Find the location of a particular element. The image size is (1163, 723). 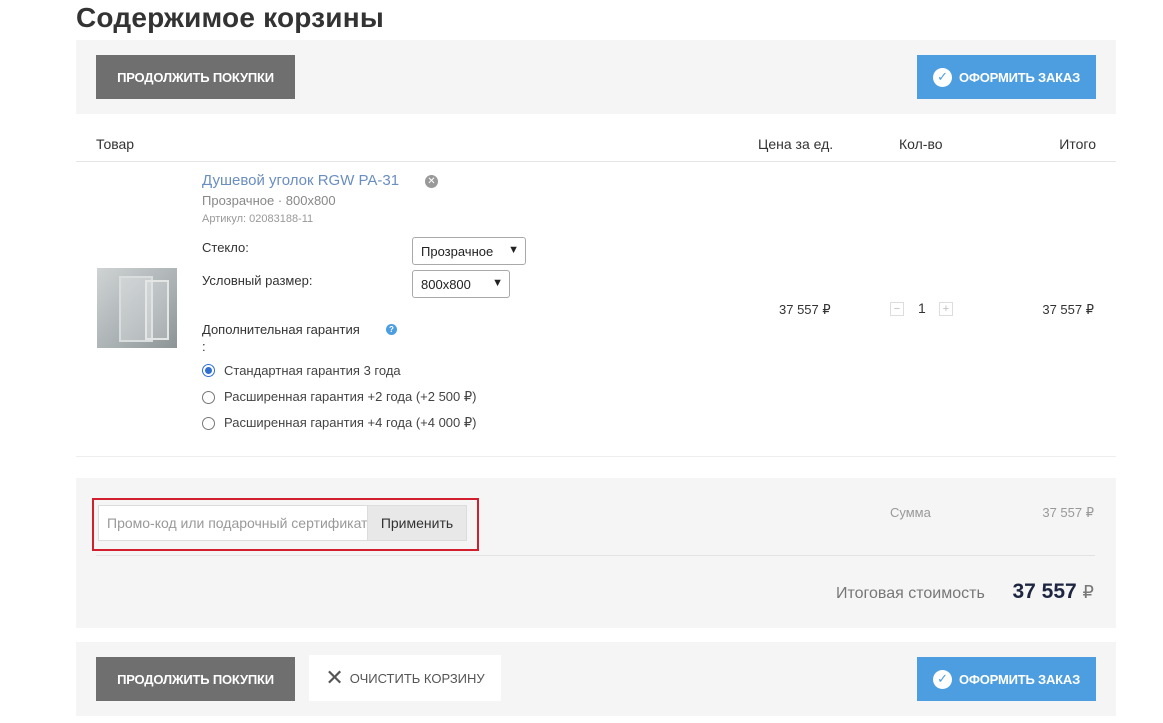

product-variant: Прозрачное · 800x800 is located at coordinates (269, 200).